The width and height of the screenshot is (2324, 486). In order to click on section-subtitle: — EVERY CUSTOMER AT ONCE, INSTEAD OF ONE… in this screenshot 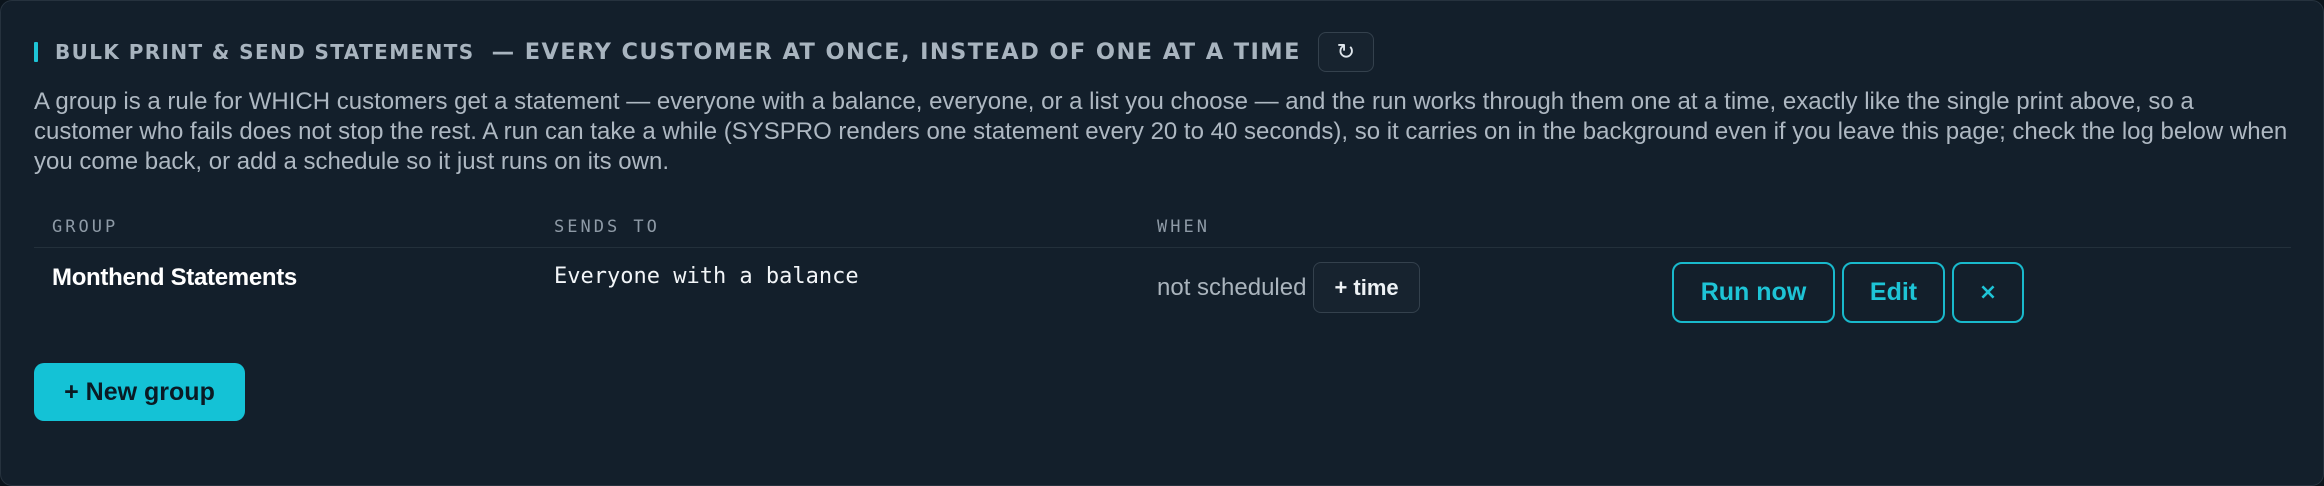, I will do `click(896, 52)`.